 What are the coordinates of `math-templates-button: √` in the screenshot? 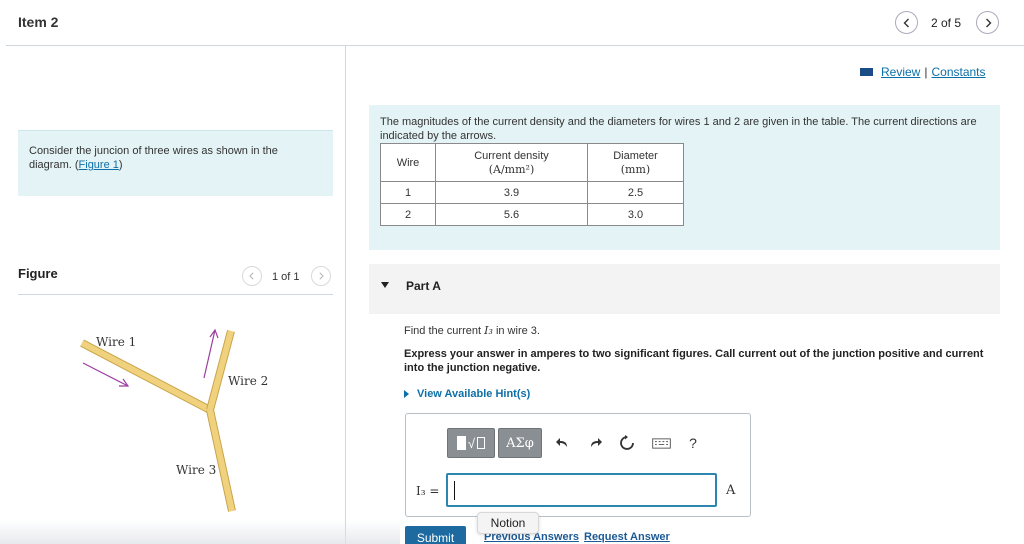 It's located at (471, 443).